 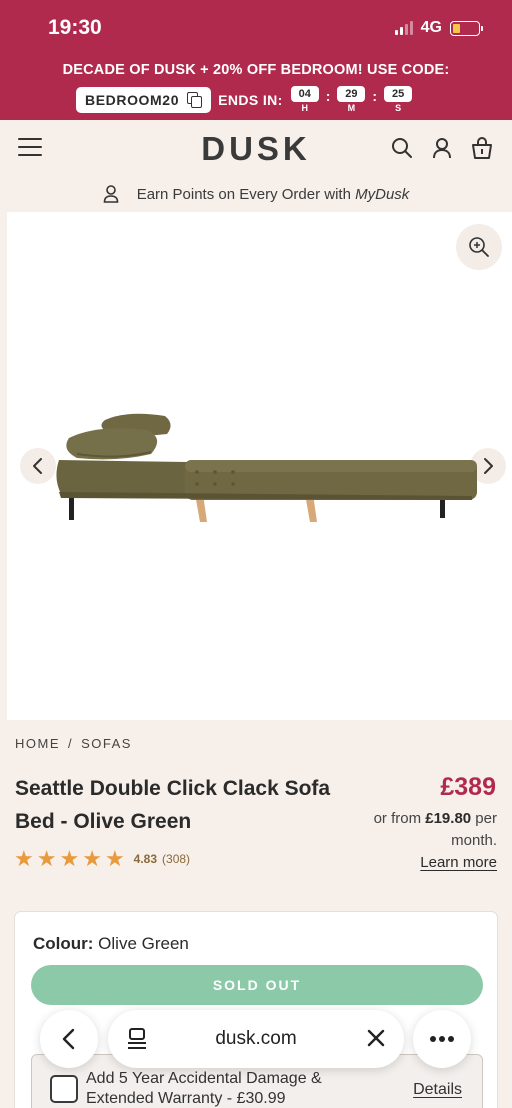 I want to click on search-icon, so click(x=402, y=148).